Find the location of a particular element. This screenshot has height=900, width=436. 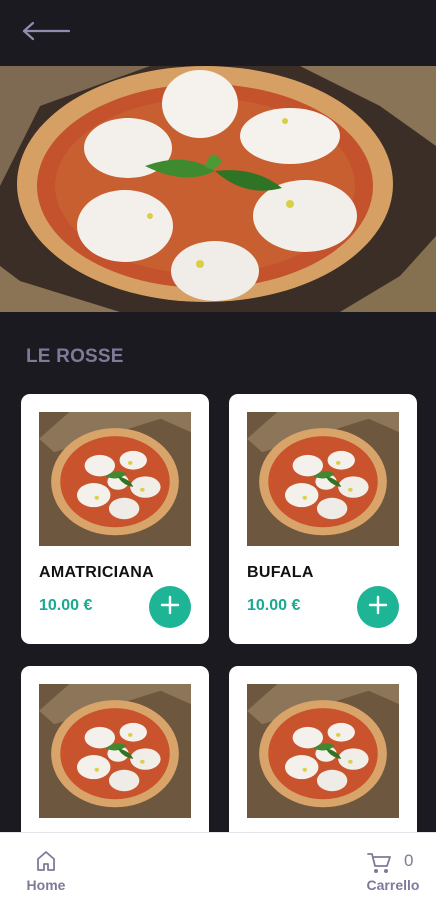

home-icon is located at coordinates (46, 863).